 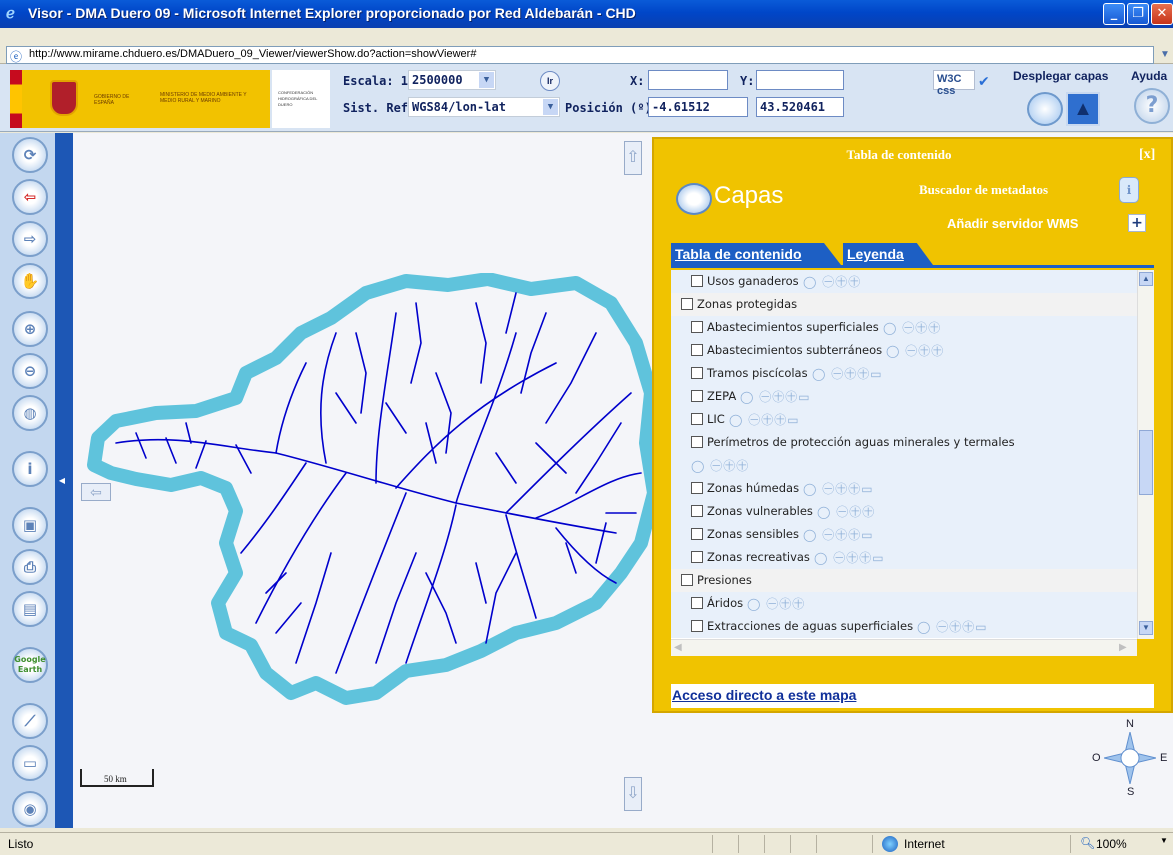 What do you see at coordinates (30, 525) in the screenshot?
I see `save-disk-icon: ▣` at bounding box center [30, 525].